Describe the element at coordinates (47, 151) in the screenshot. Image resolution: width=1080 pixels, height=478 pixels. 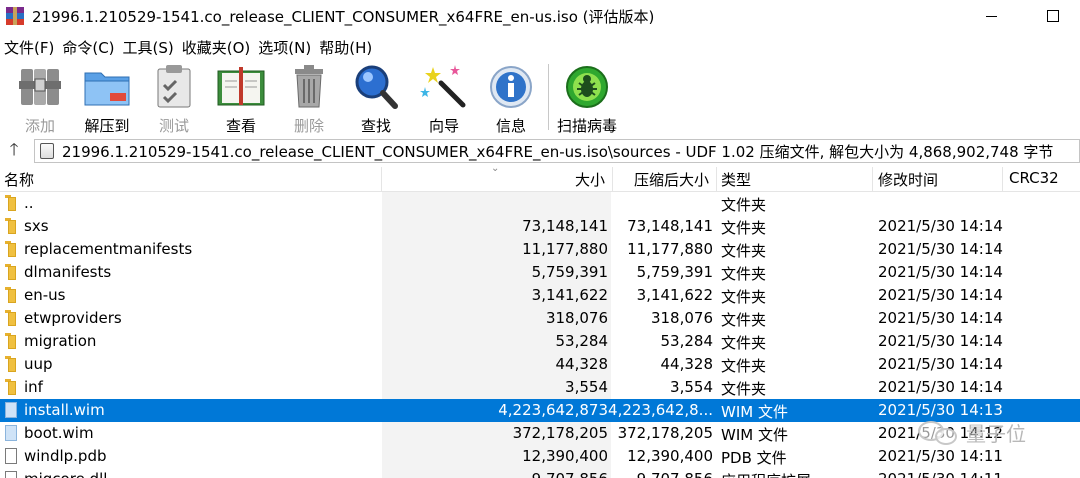
I see `archive-drive-icon` at that location.